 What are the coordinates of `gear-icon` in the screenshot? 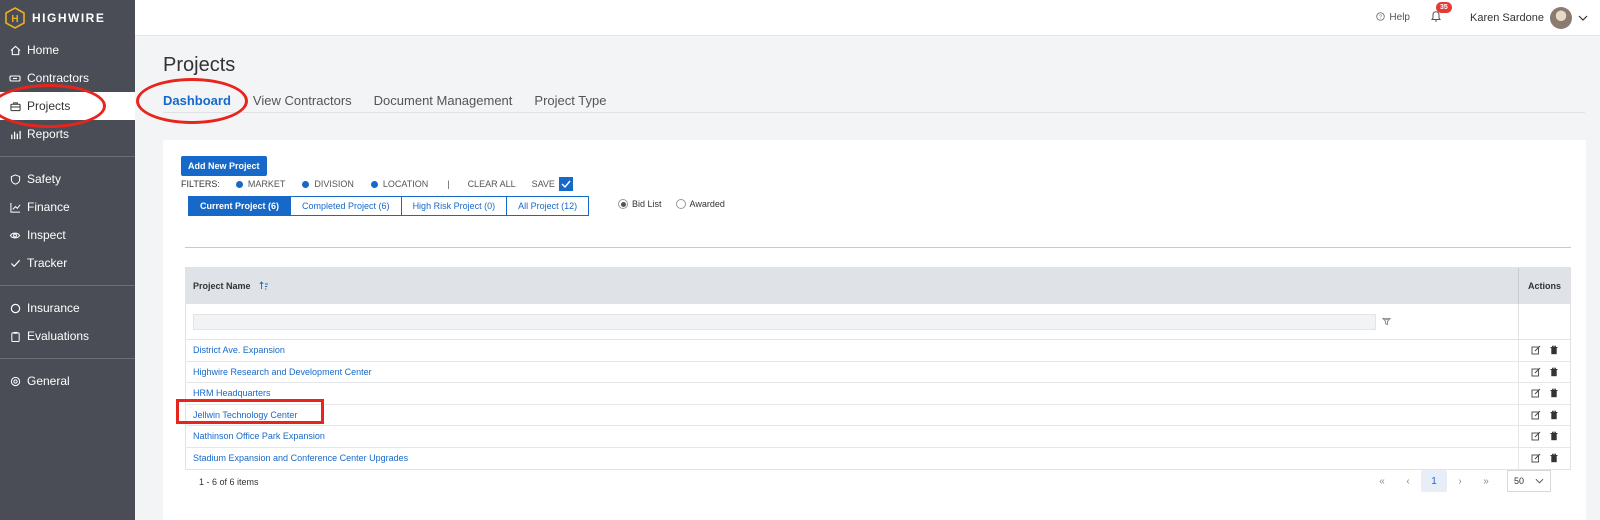 It's located at (15, 381).